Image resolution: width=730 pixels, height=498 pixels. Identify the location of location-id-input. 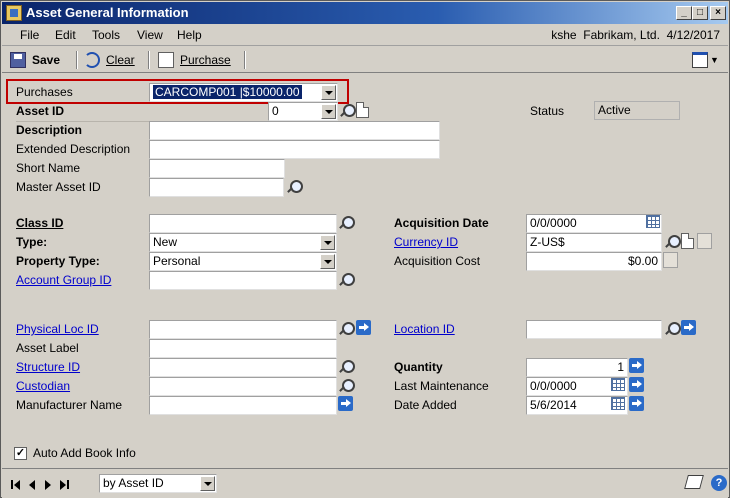
(594, 329).